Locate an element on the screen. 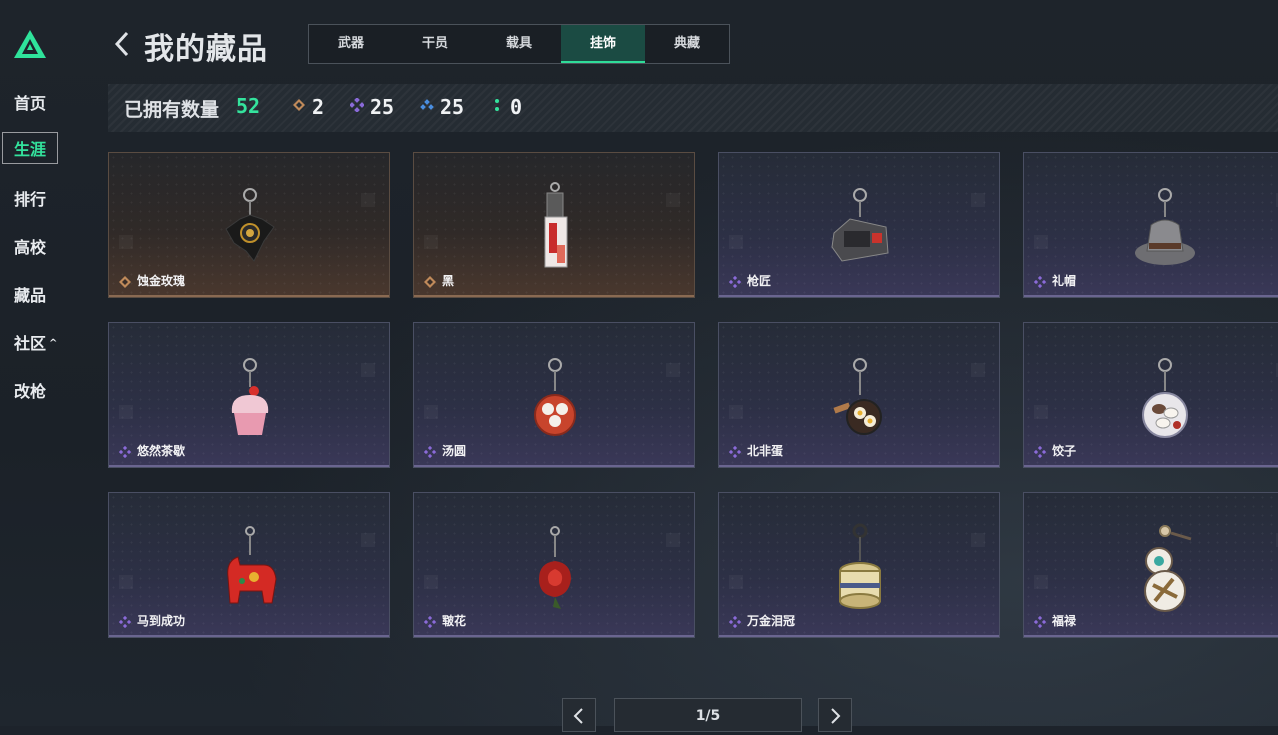 Image resolution: width=1278 pixels, height=735 pixels. sidebar-item-gunsmith: 改枪 is located at coordinates (30, 390).